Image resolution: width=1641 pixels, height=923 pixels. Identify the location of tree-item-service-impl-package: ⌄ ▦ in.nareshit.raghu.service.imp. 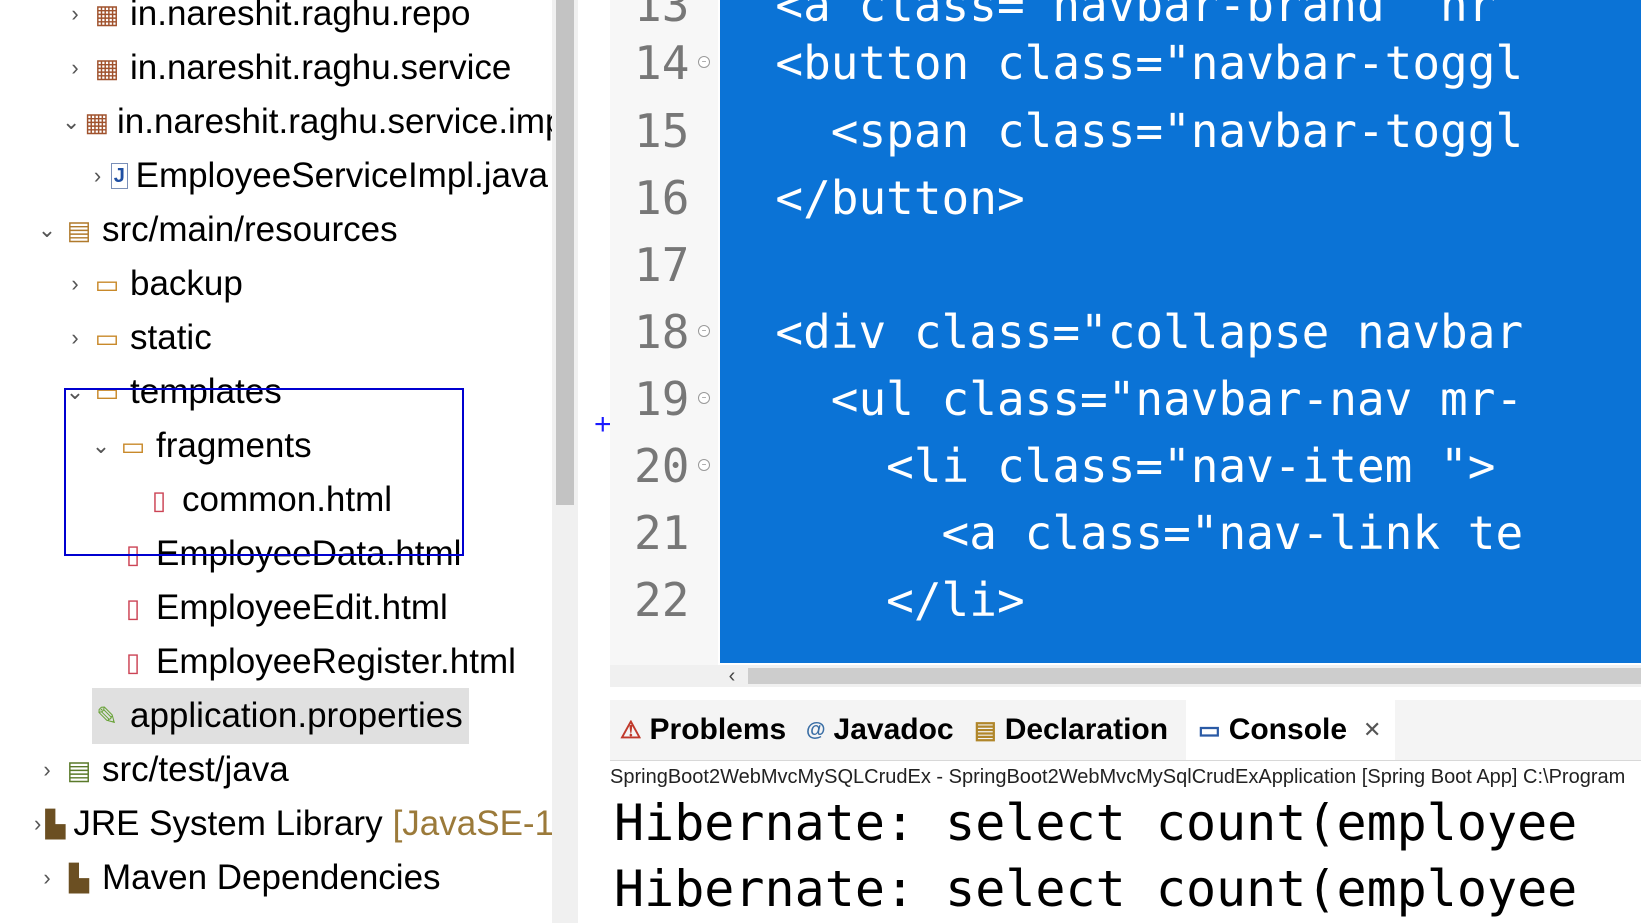
(313, 122).